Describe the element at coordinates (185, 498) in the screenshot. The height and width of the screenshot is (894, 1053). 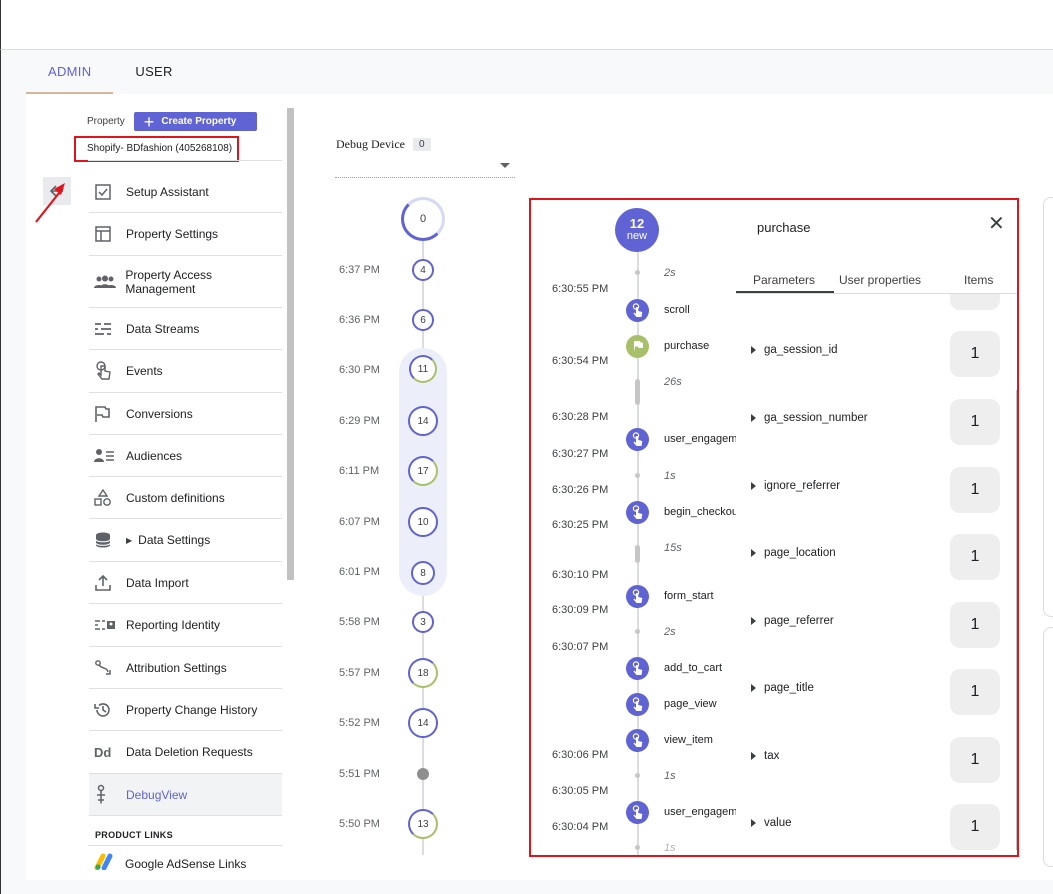
I see `nav-custom-definitions: Custom definitions` at that location.